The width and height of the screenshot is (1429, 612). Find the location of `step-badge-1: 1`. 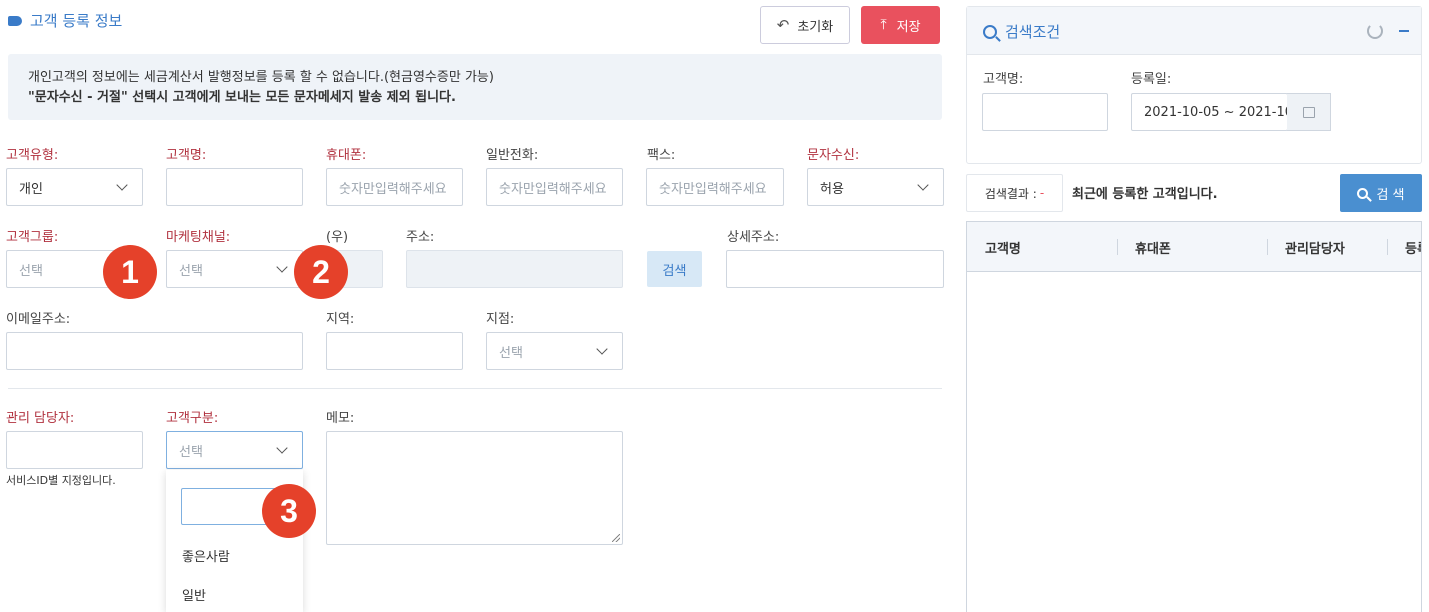

step-badge-1: 1 is located at coordinates (130, 272).